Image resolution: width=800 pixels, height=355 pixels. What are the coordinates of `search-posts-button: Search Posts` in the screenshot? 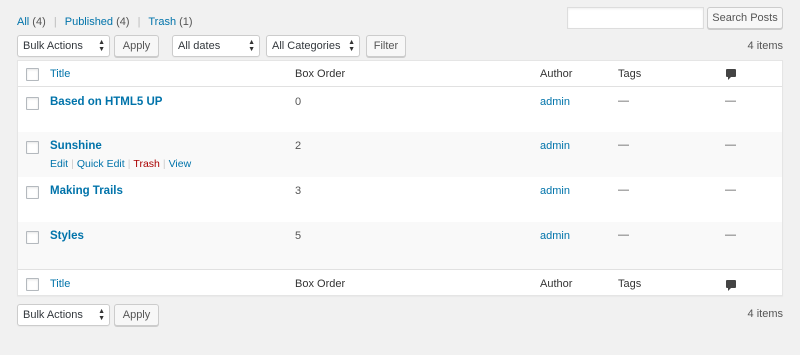 It's located at (745, 18).